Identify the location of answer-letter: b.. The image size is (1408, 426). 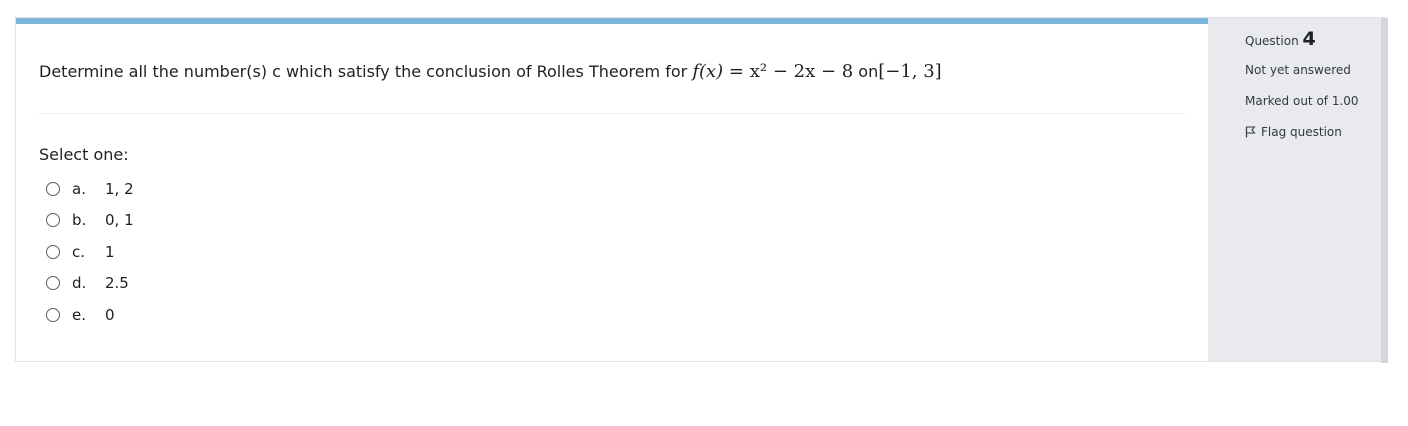
(79, 220).